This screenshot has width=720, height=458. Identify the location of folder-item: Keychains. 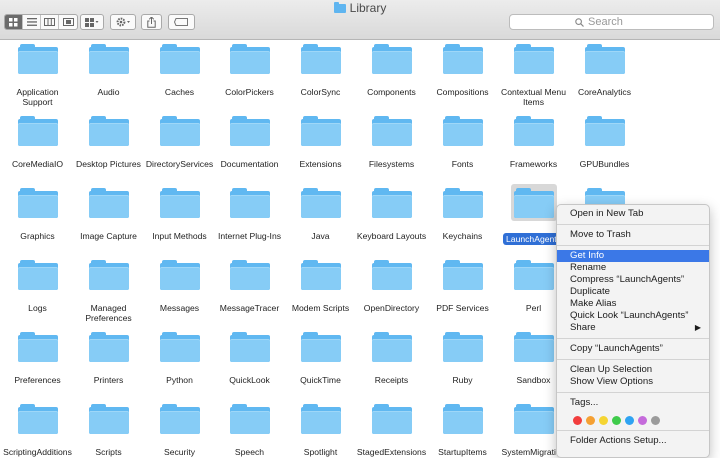
(462, 214).